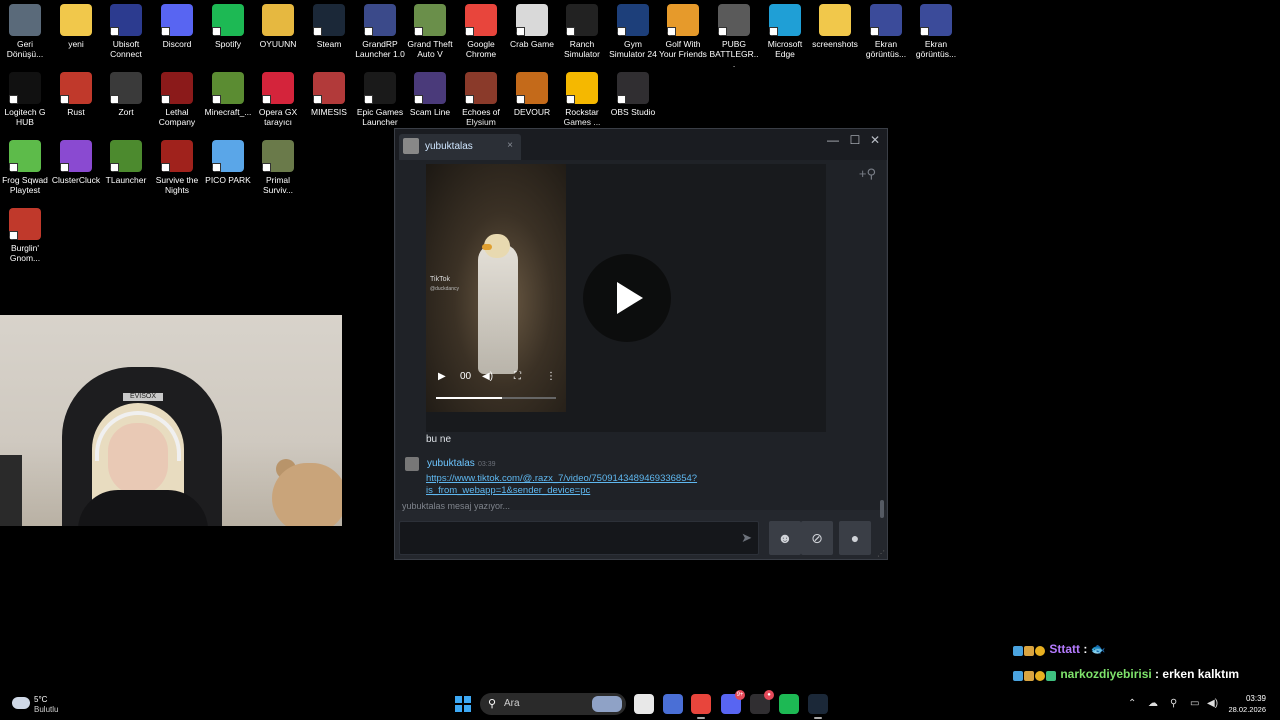  Describe the element at coordinates (329, 94) in the screenshot. I see `desktop-icon: MIMESIS` at that location.